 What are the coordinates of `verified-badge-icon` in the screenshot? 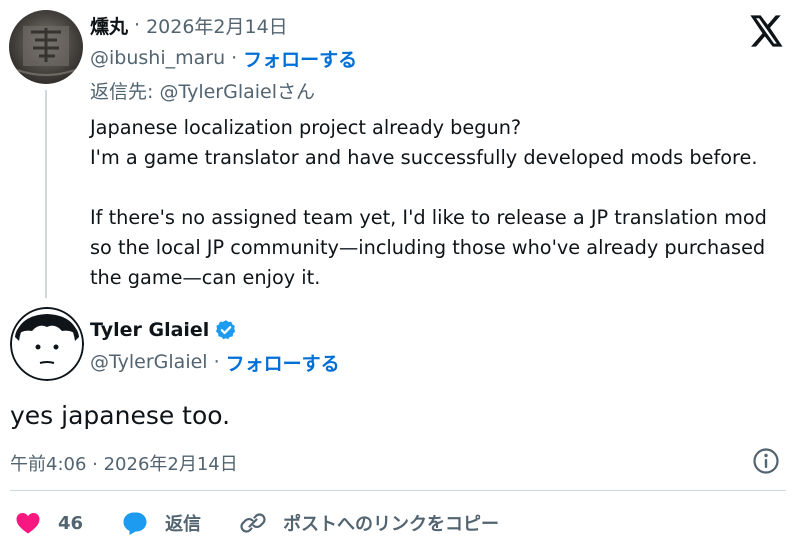 It's located at (226, 330).